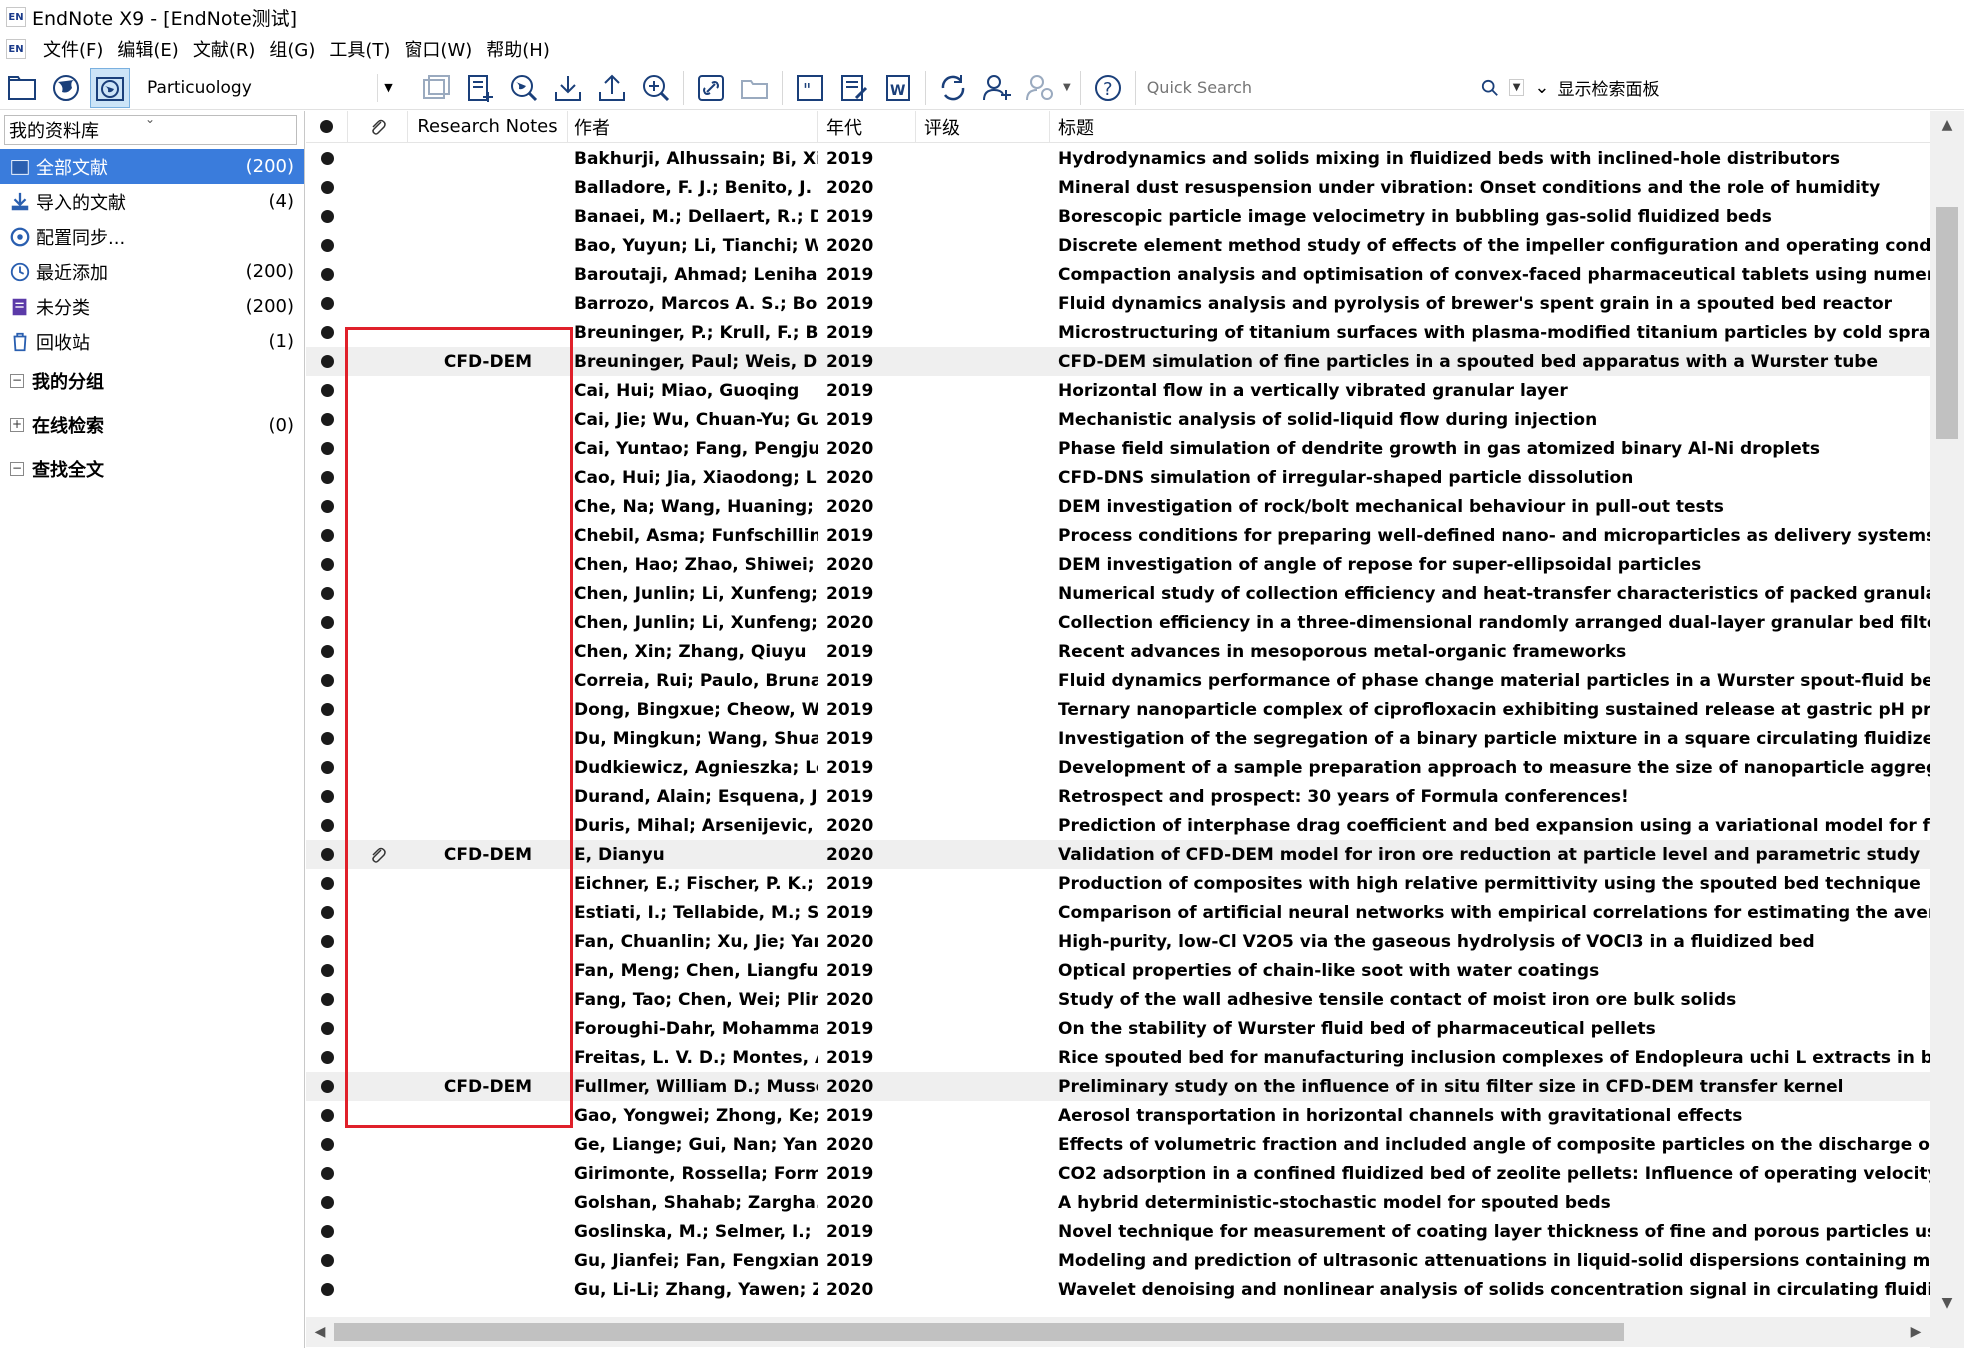  What do you see at coordinates (150, 119) in the screenshot?
I see `collapse-chevron-icon: ⌄` at bounding box center [150, 119].